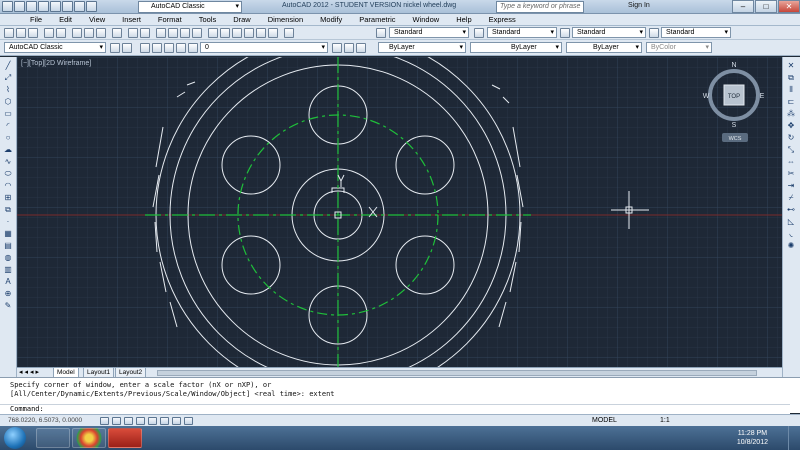 The image size is (800, 450). I want to click on properties-icon, so click(213, 33).